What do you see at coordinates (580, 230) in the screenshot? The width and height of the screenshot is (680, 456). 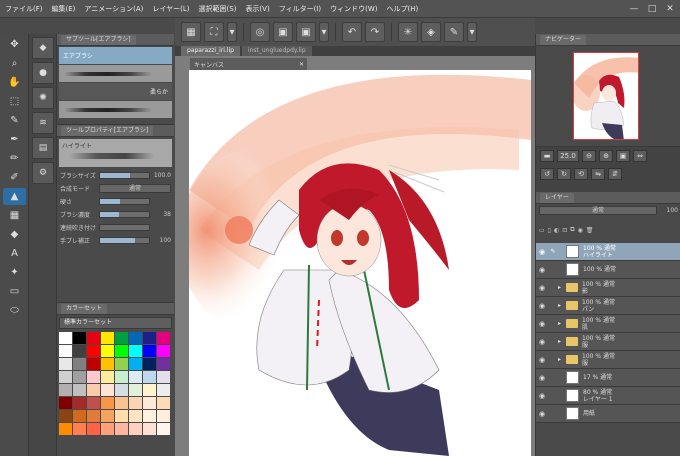 I see `reference-icon: ◉` at bounding box center [580, 230].